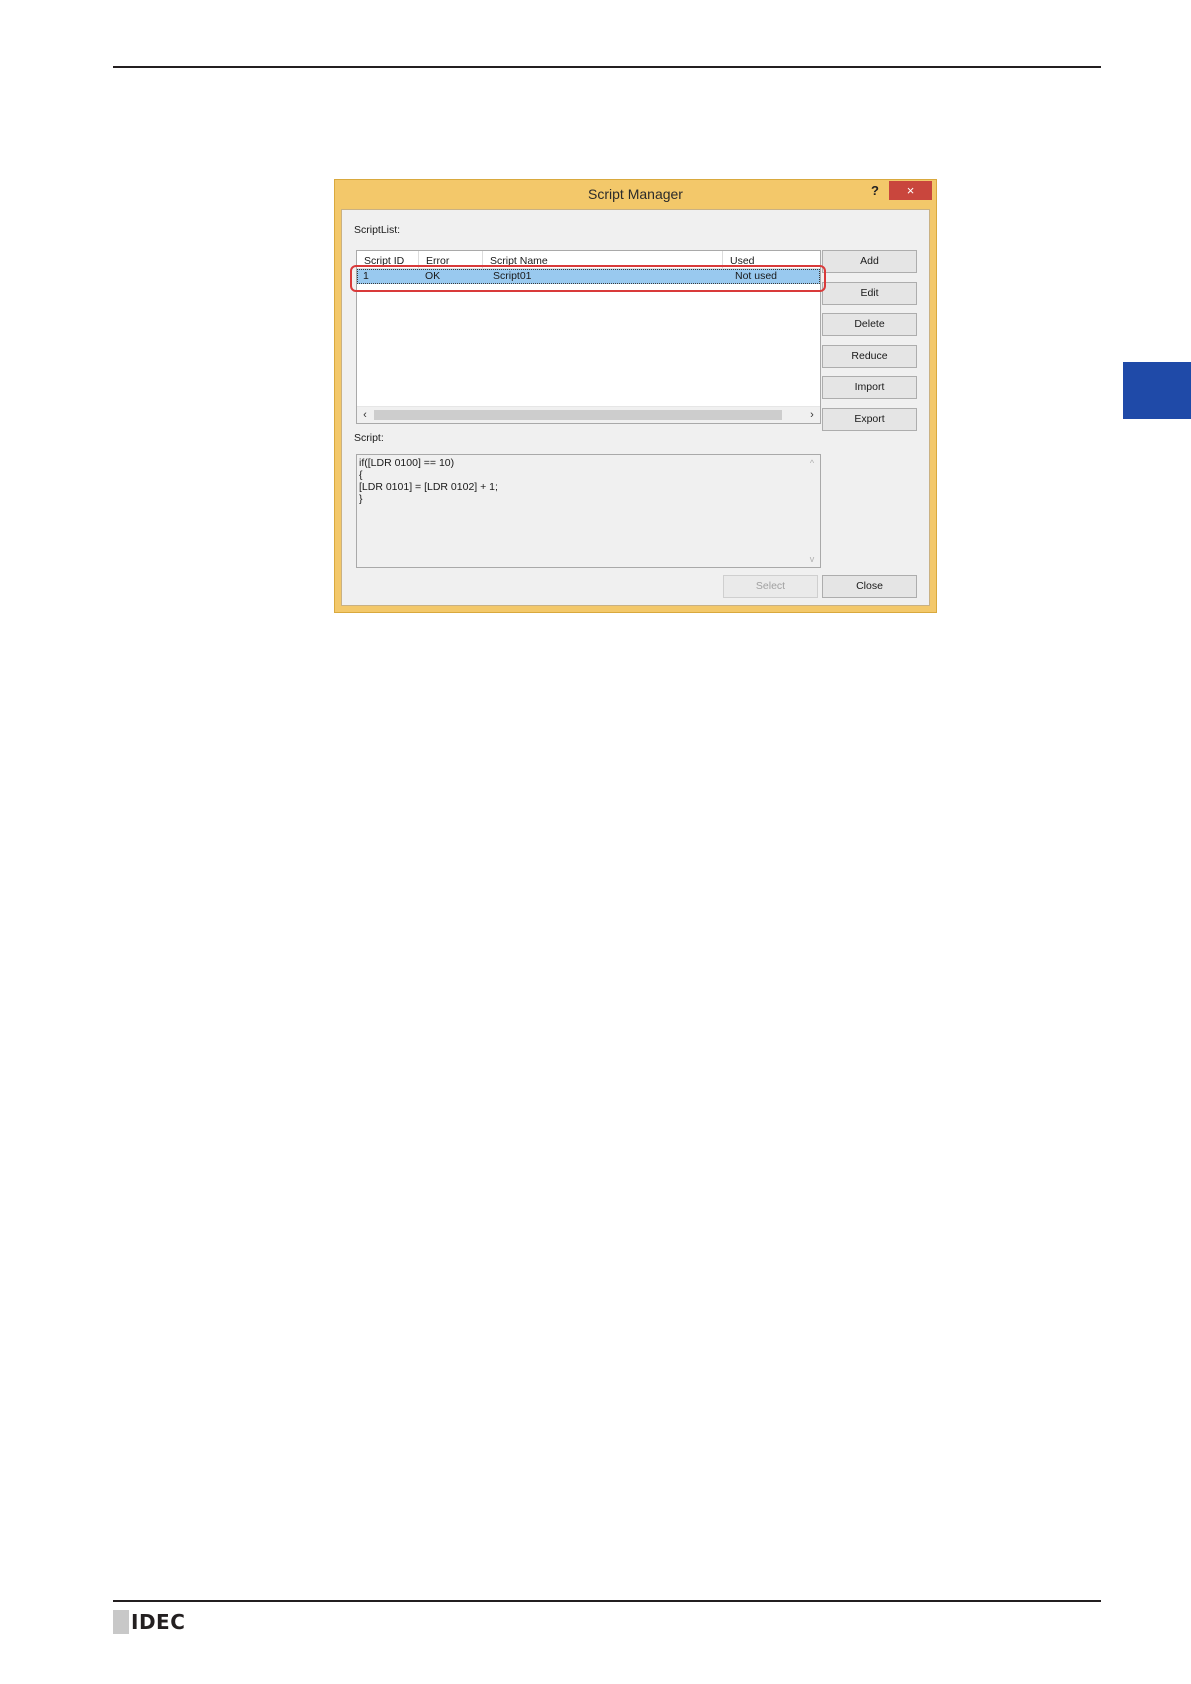 This screenshot has width=1191, height=1684. What do you see at coordinates (869, 293) in the screenshot?
I see `edit-button: Edit` at bounding box center [869, 293].